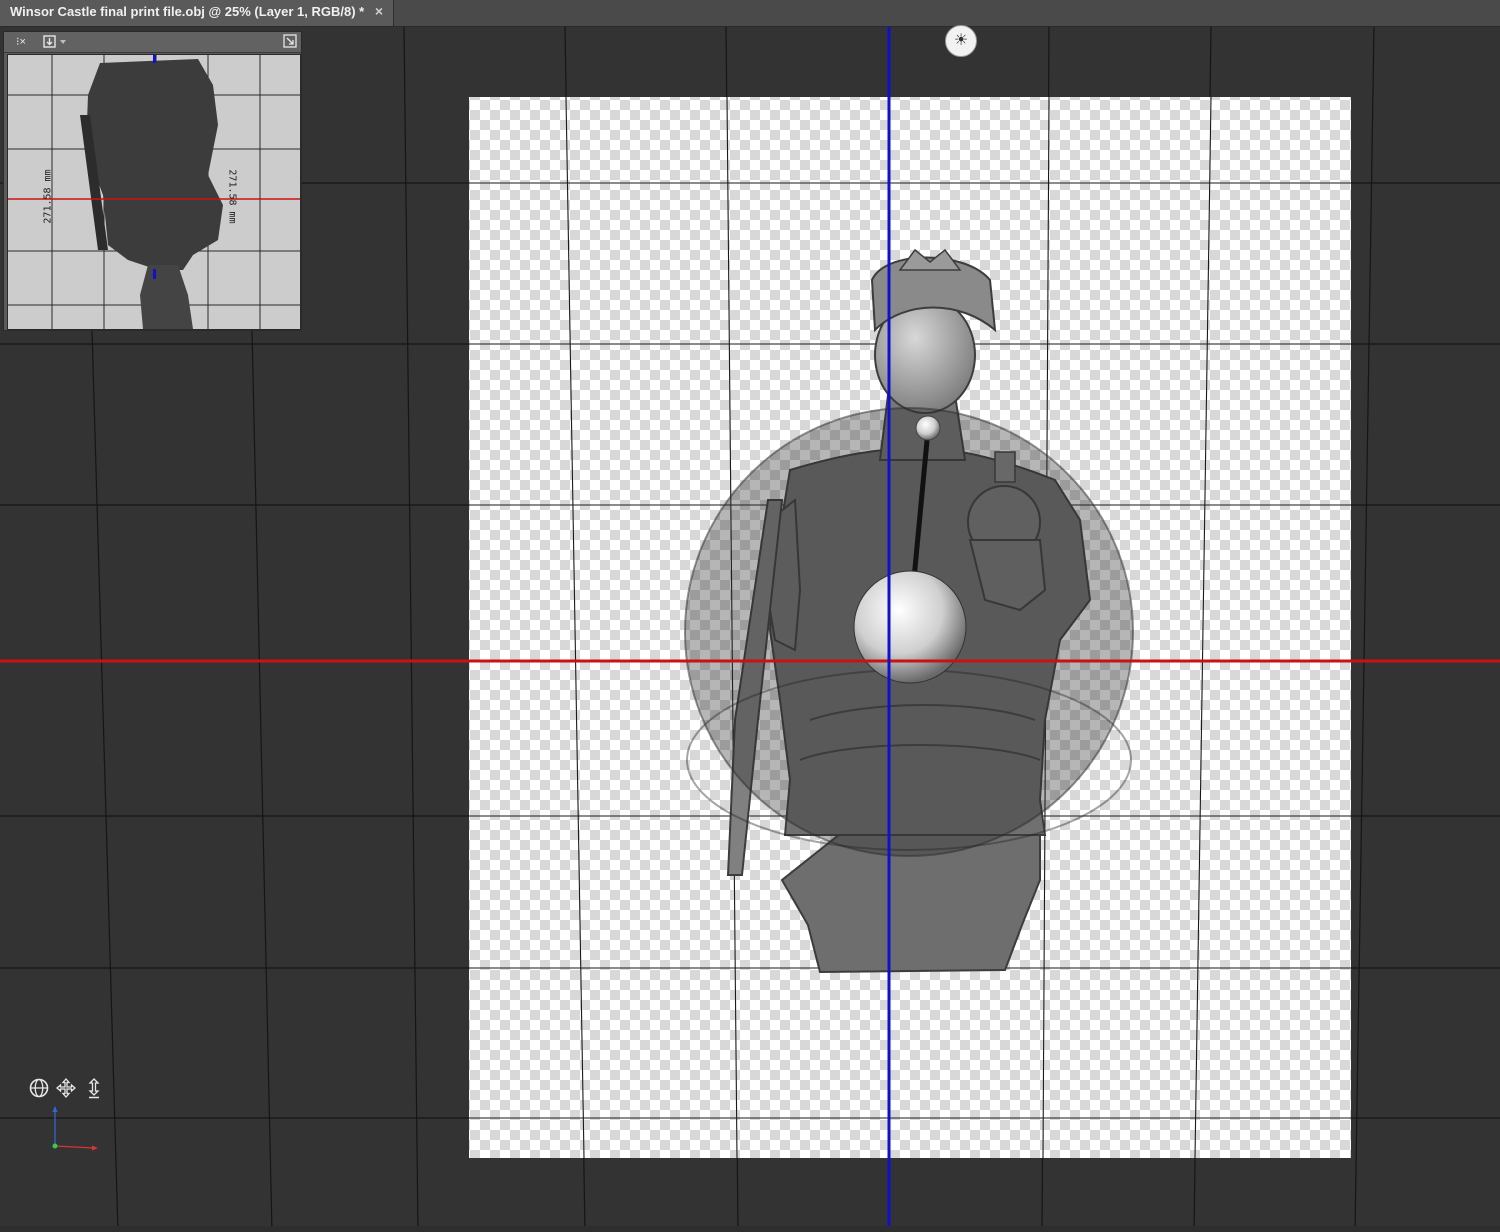 The height and width of the screenshot is (1232, 1500). What do you see at coordinates (909, 632) in the screenshot?
I see `light-gizmo` at bounding box center [909, 632].